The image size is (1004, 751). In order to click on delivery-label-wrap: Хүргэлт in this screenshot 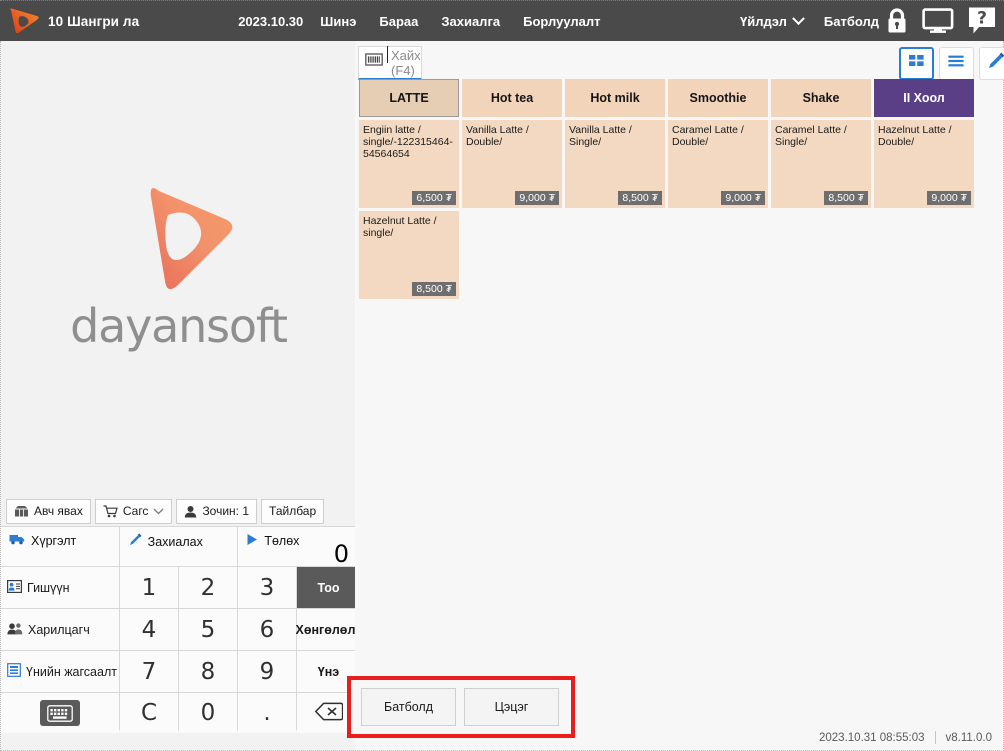, I will do `click(42, 540)`.